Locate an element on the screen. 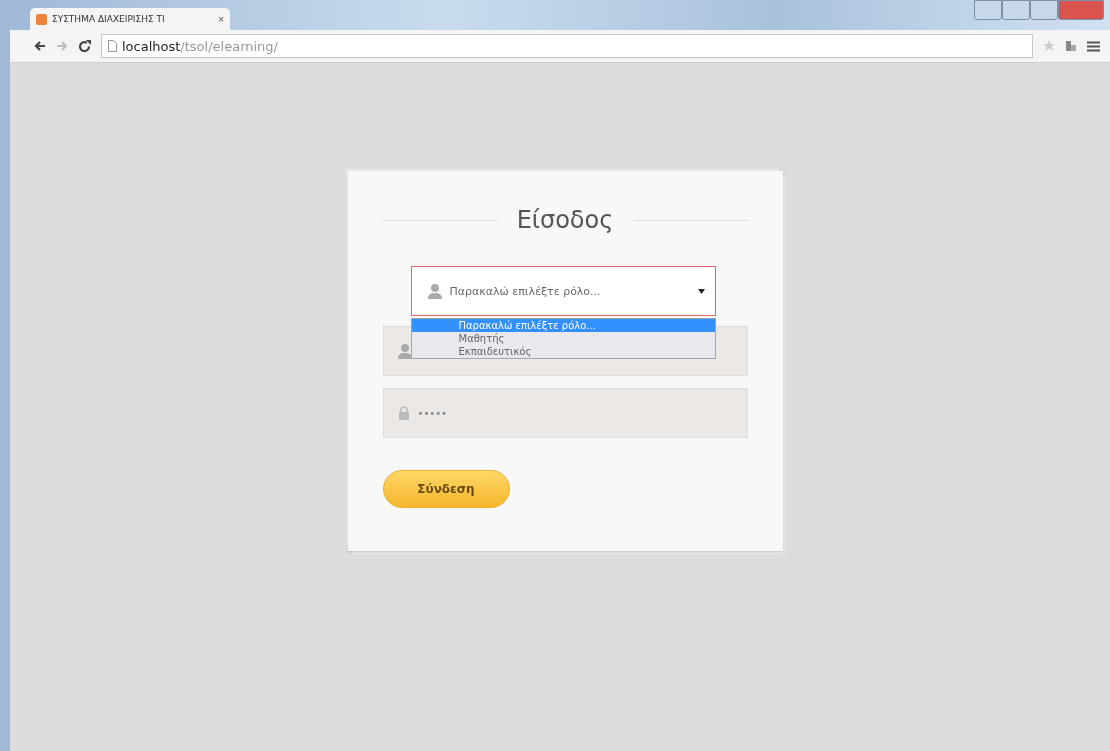 The width and height of the screenshot is (1110, 751). password-value: ••••• is located at coordinates (432, 413).